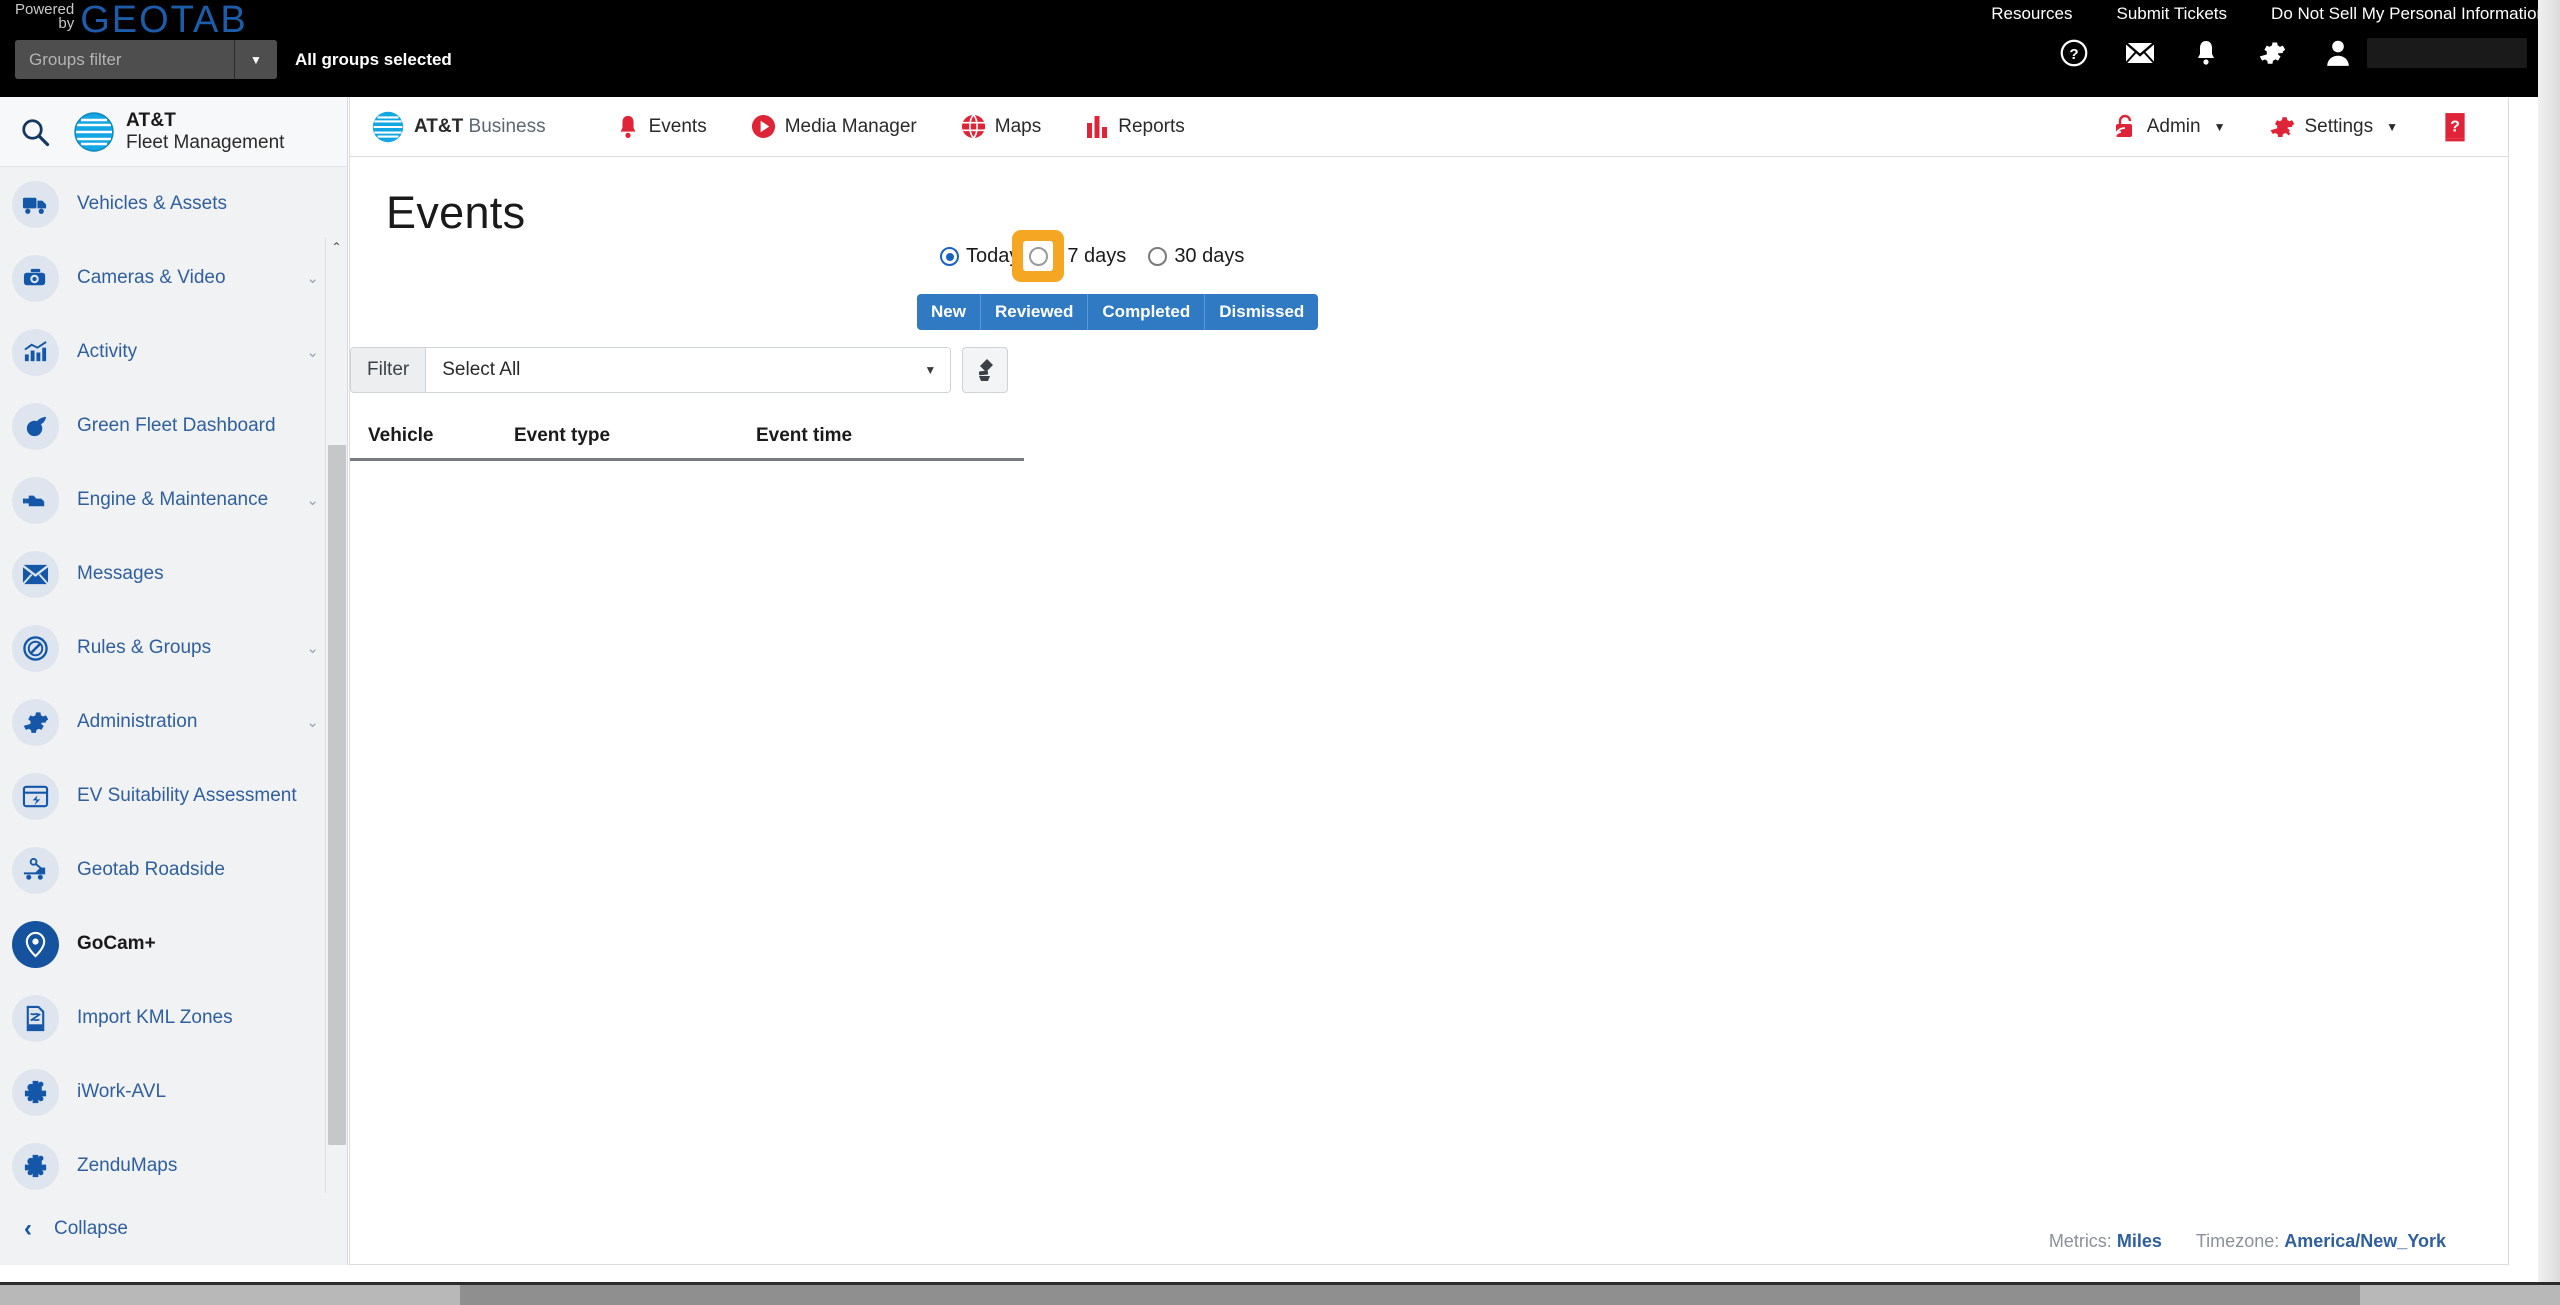 The height and width of the screenshot is (1305, 2560). I want to click on leaf-icon, so click(35, 426).